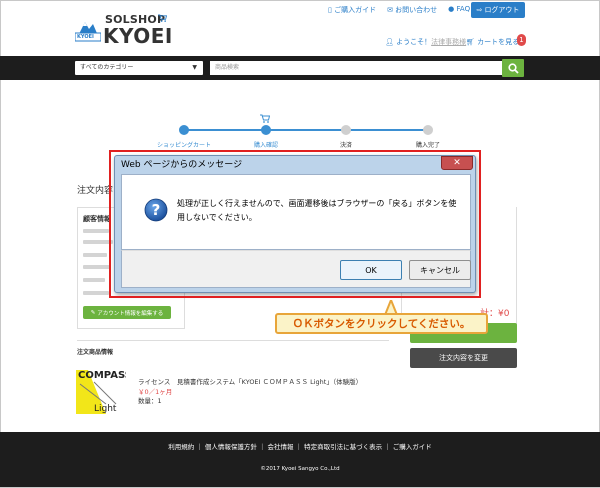 Image resolution: width=600 pixels, height=488 pixels. What do you see at coordinates (428, 145) in the screenshot?
I see `step-label-complete: 購入完了` at bounding box center [428, 145].